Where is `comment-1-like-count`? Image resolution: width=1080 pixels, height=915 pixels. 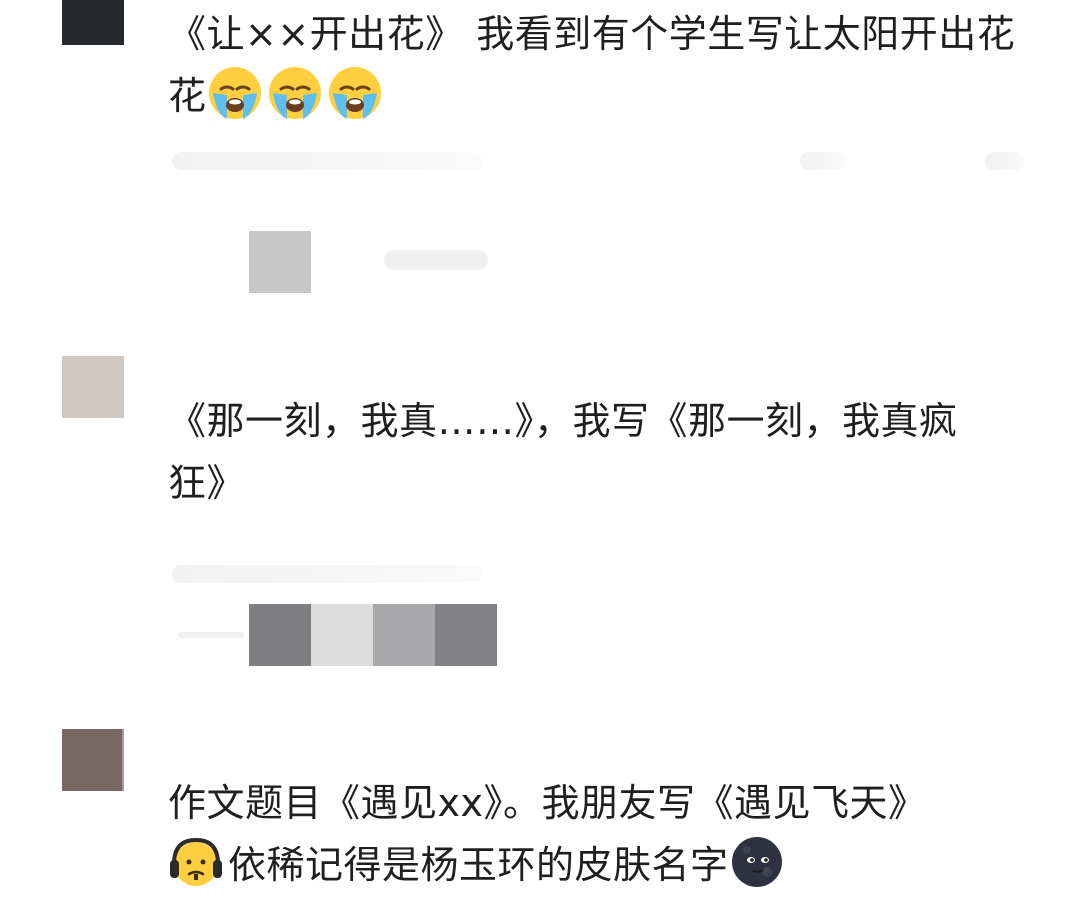
comment-1-like-count is located at coordinates (823, 161).